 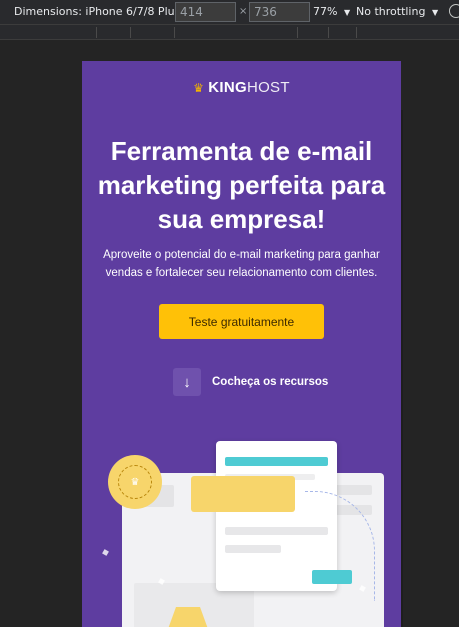 I want to click on kinghost-logo: ♛ KINGHOST, so click(x=241, y=87).